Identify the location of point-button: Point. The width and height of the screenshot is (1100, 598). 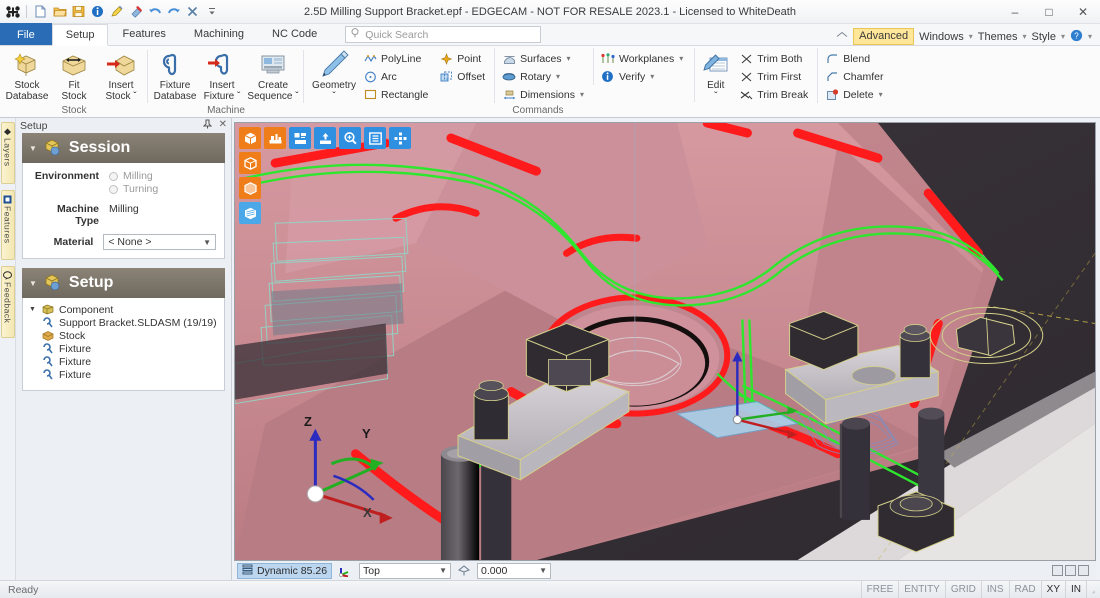
(463, 58).